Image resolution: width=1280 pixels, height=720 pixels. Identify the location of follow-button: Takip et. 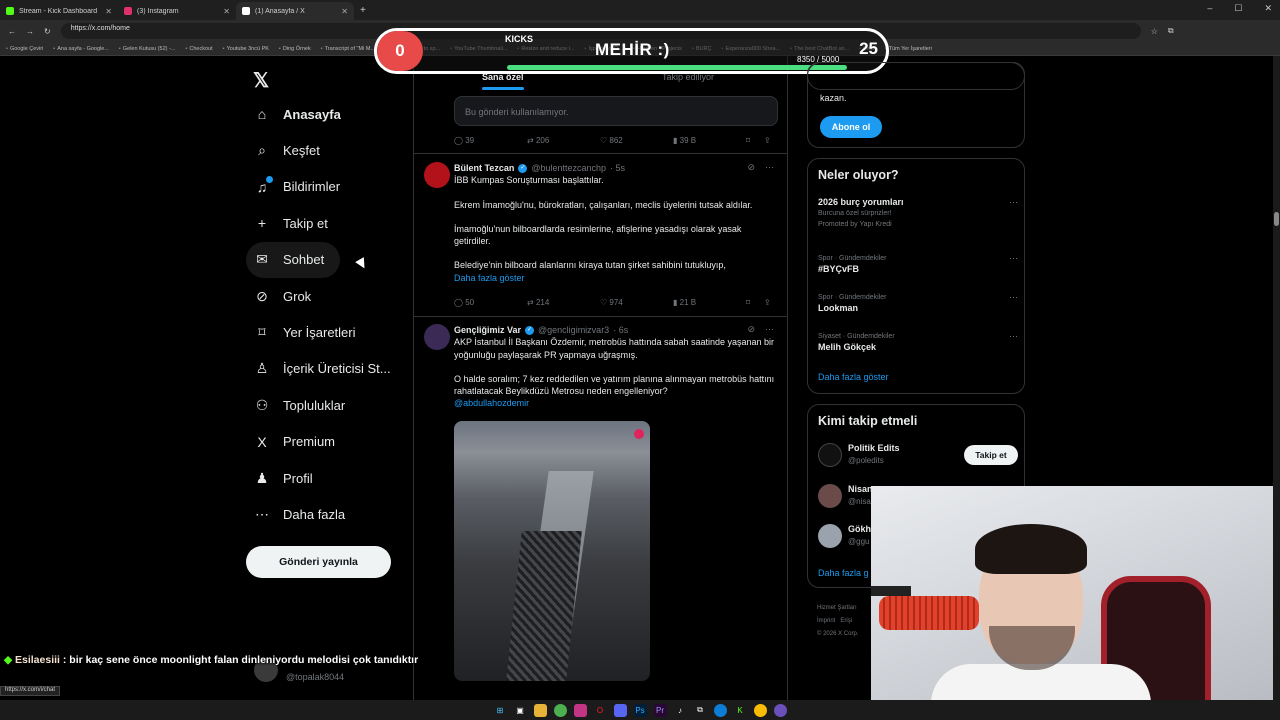
(991, 455).